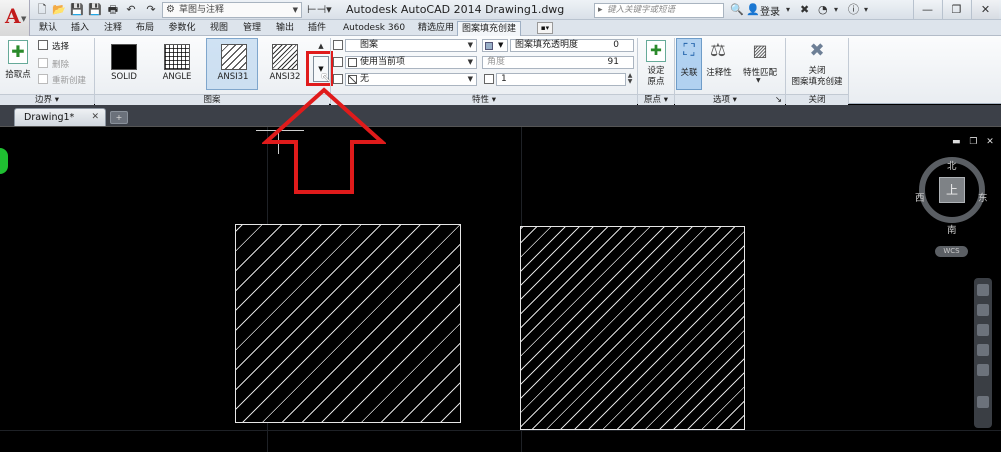 This screenshot has height=452, width=1001. I want to click on boundary-title: 边界, so click(44, 100).